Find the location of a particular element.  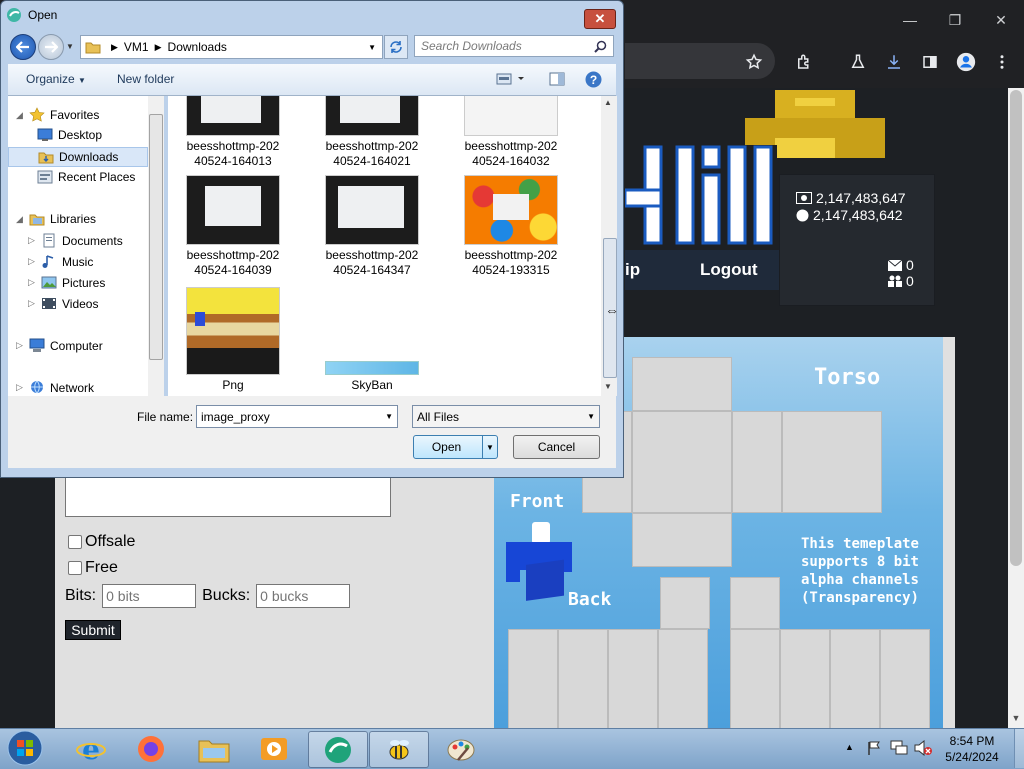

nav-recent-places: Recent Places is located at coordinates (86, 177).